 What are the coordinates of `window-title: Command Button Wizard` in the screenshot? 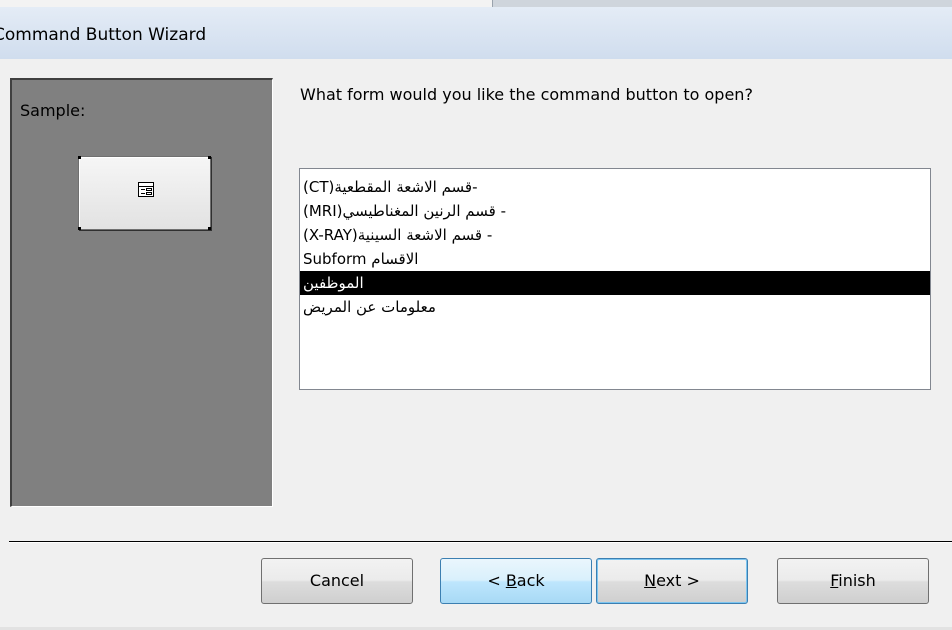 It's located at (103, 35).